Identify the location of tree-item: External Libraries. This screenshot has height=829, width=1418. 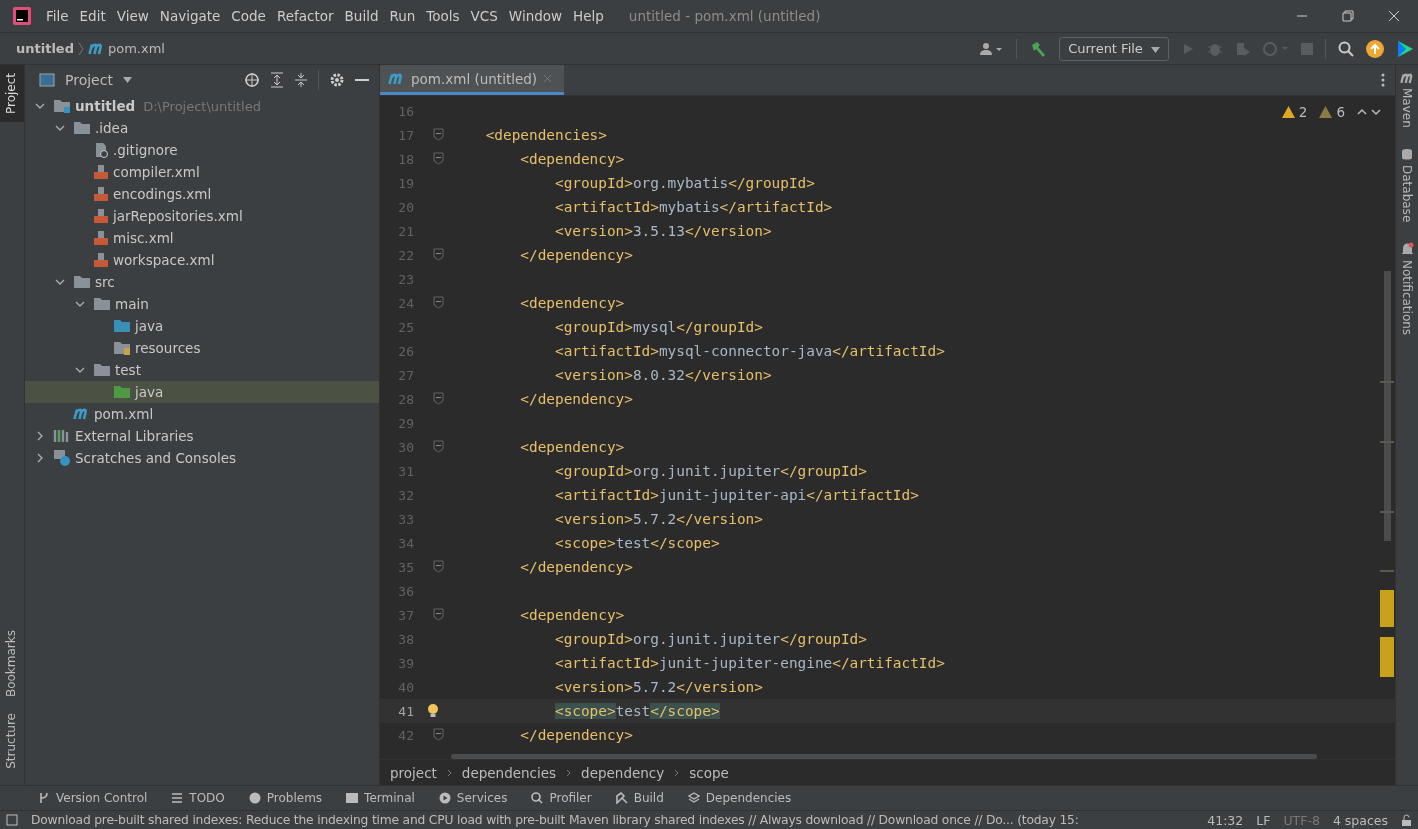
(202, 436).